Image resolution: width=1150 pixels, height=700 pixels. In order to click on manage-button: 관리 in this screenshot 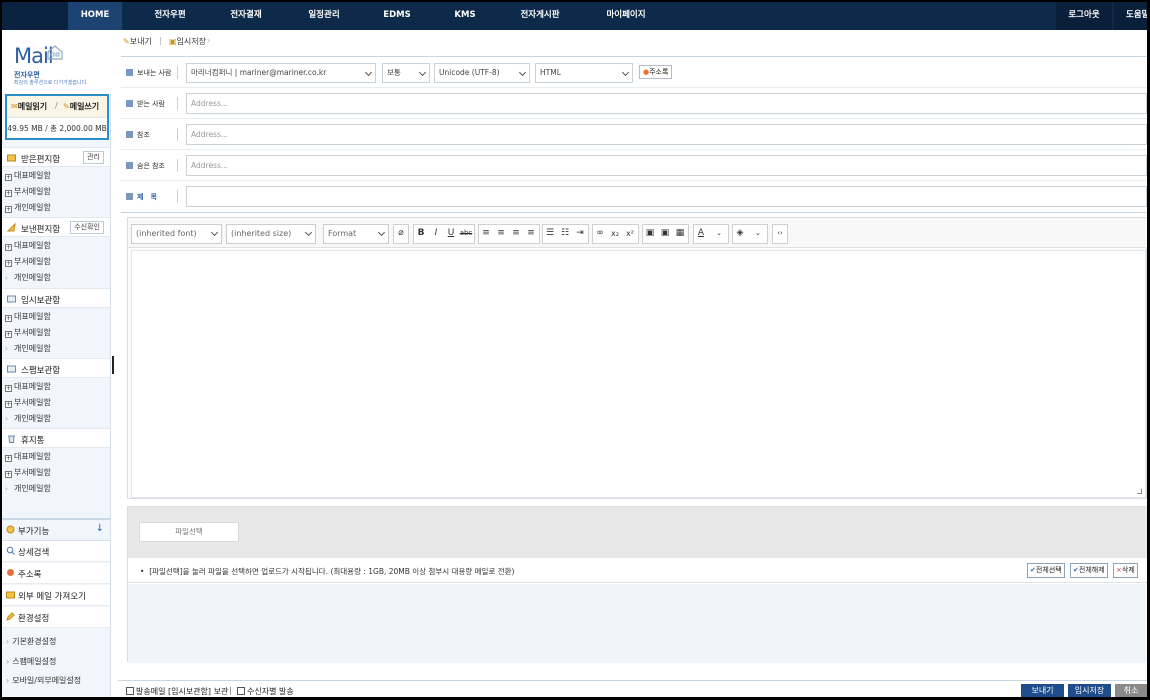, I will do `click(93, 157)`.